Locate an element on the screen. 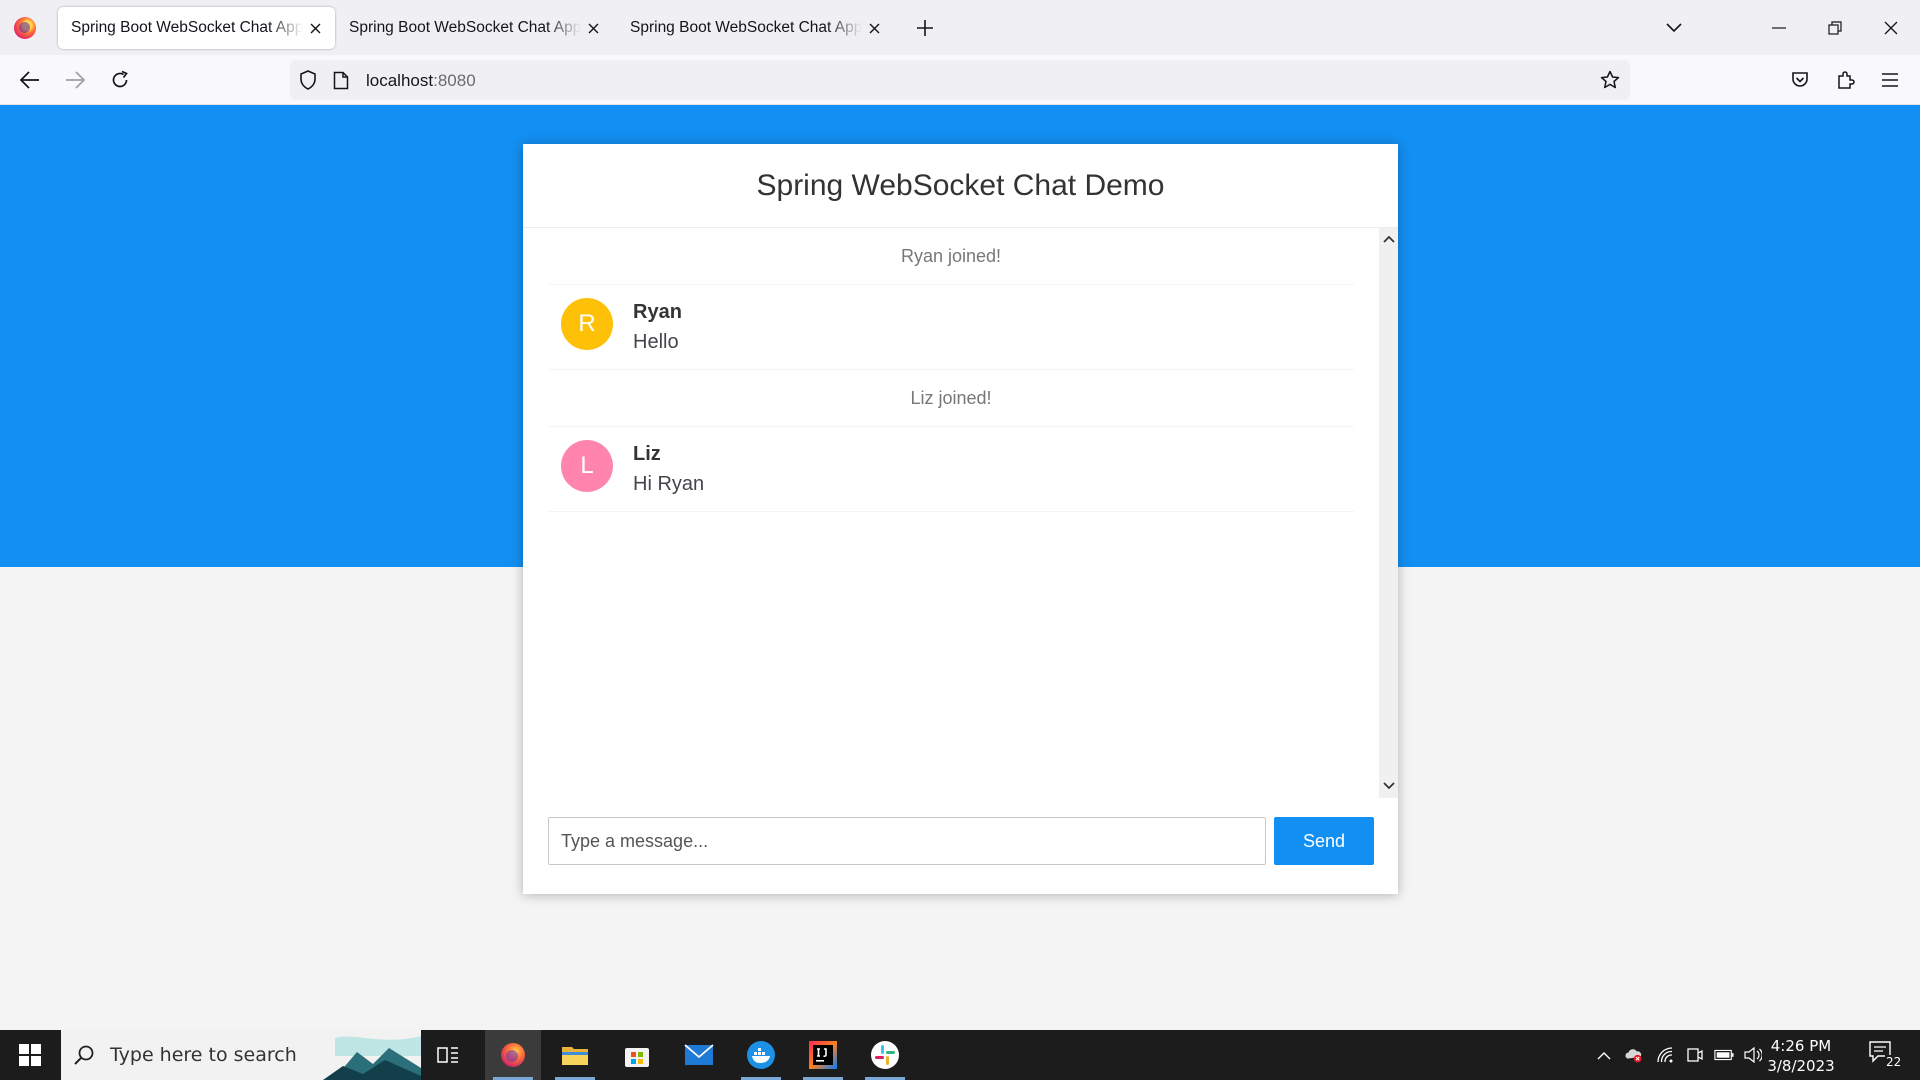 Image resolution: width=1920 pixels, height=1080 pixels. search-placeholder: Type here to search is located at coordinates (203, 1055).